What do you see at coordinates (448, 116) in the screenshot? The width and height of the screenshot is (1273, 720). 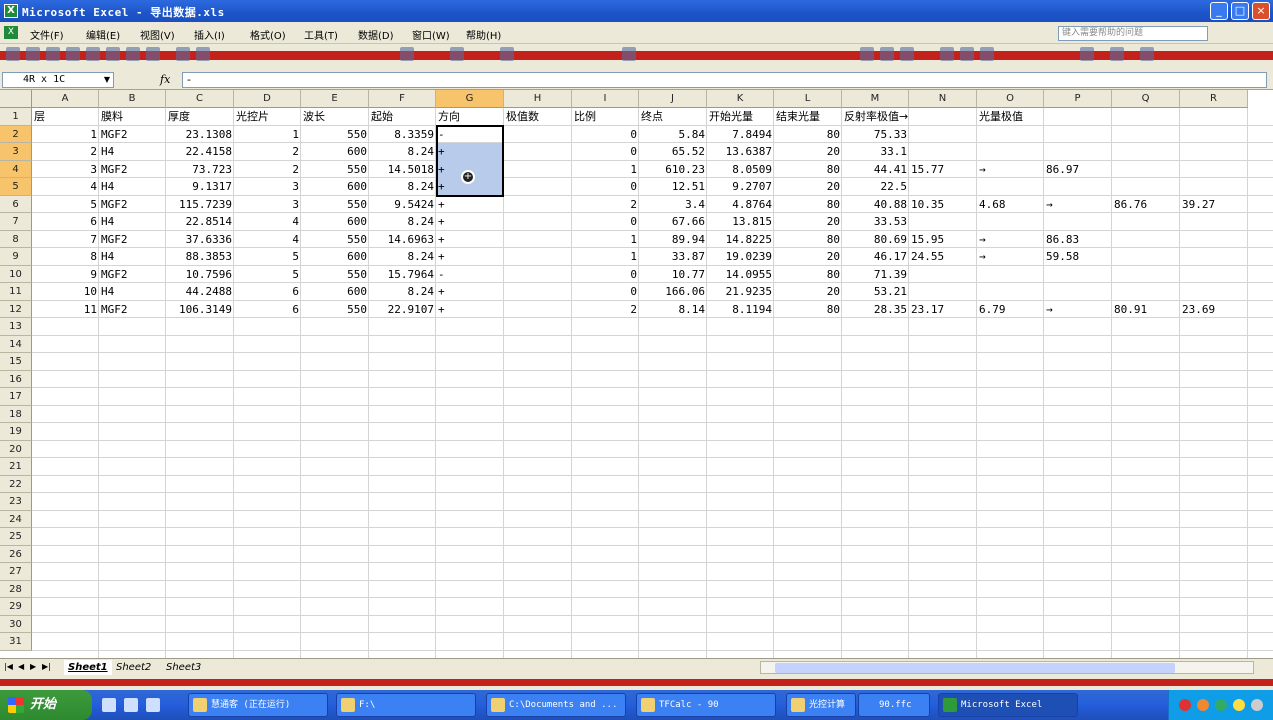 I see `column-title-cell: 方向` at bounding box center [448, 116].